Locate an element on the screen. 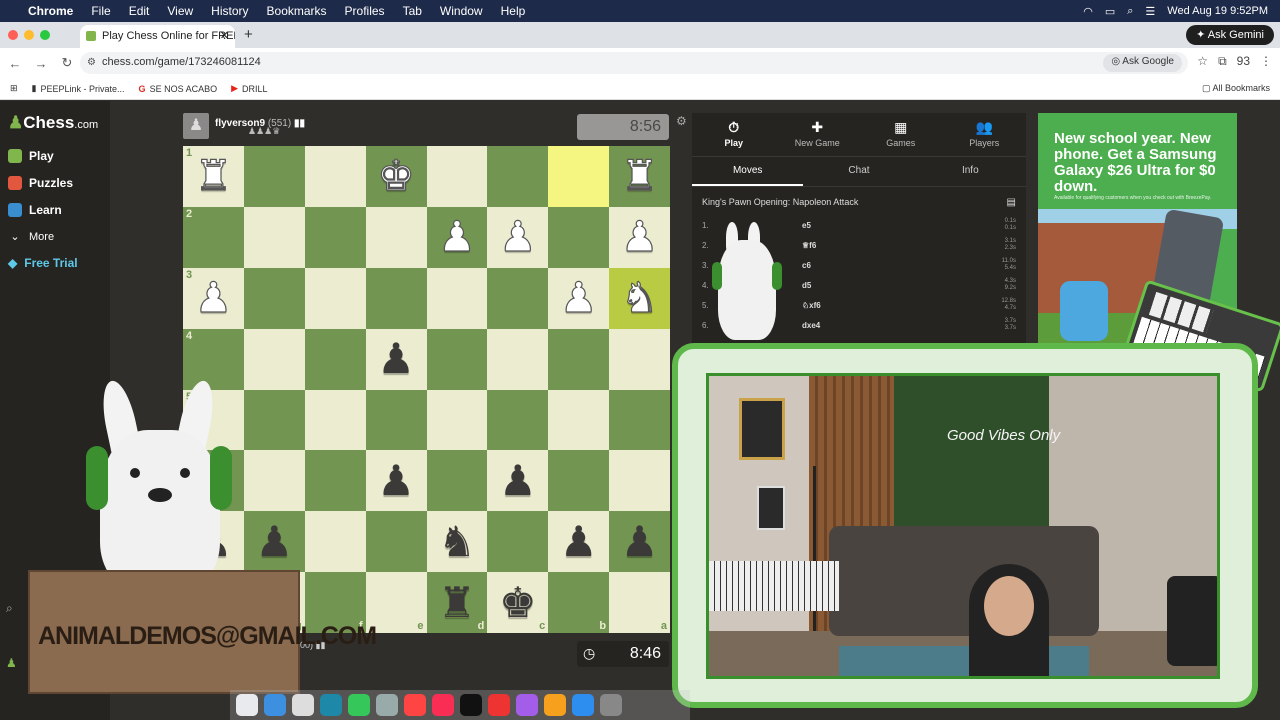 This screenshot has height=720, width=1280. board-square: c ♚ is located at coordinates (518, 602).